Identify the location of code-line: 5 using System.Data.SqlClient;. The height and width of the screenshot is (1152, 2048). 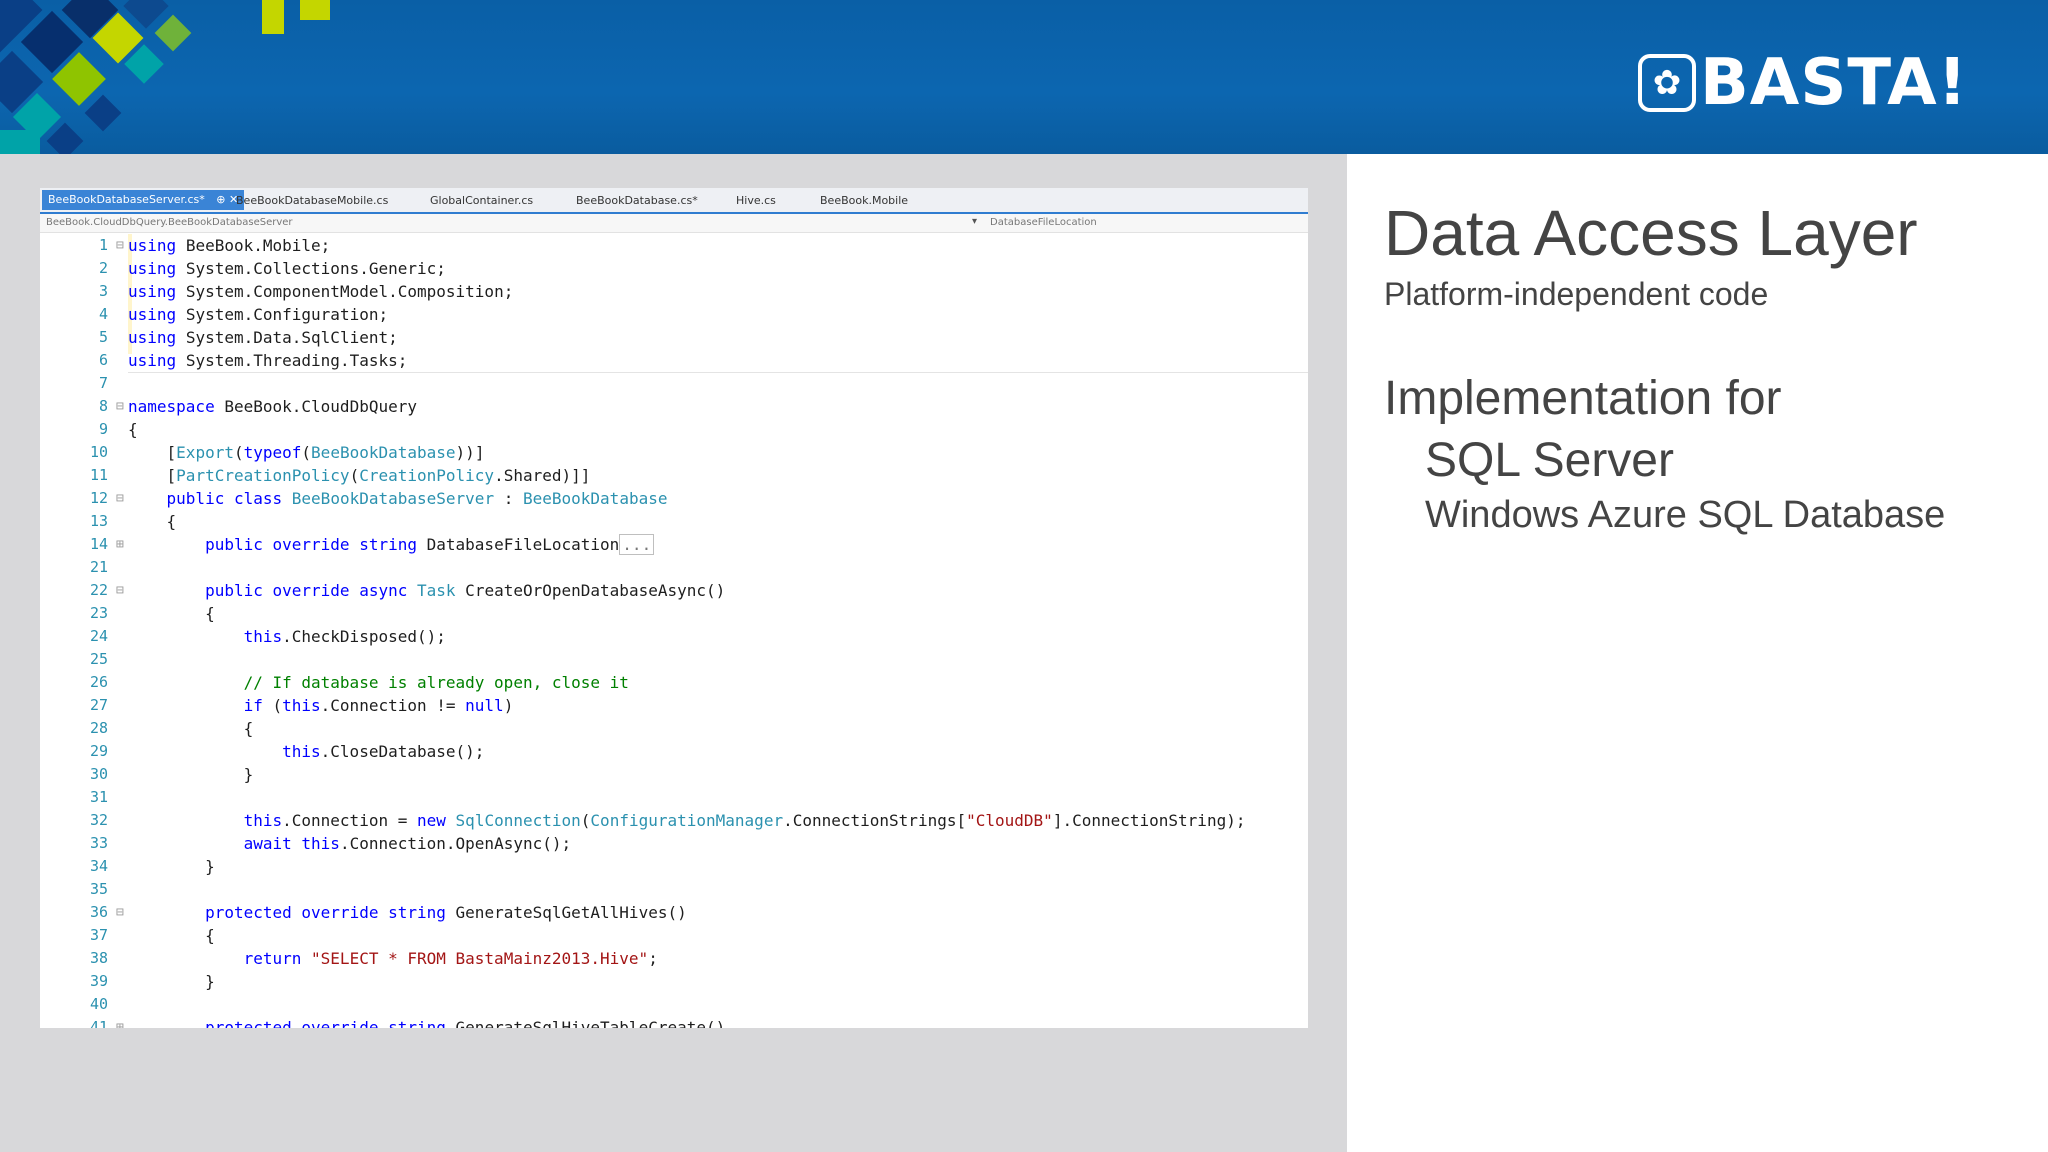
(248, 337).